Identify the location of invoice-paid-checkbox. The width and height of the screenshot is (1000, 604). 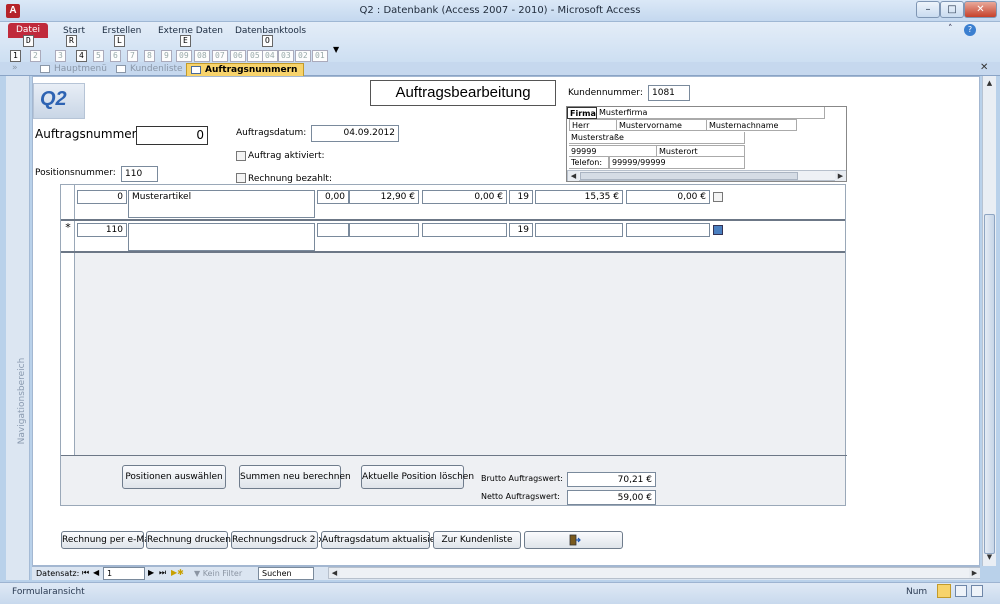
(241, 178).